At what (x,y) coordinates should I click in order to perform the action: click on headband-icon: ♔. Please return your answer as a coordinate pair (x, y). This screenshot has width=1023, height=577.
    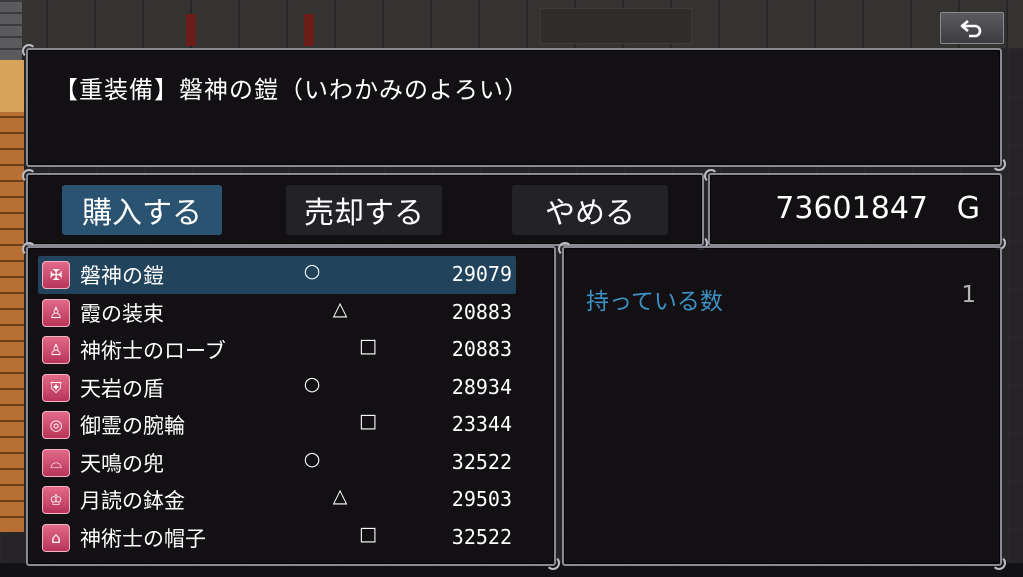
    Looking at the image, I should click on (56, 500).